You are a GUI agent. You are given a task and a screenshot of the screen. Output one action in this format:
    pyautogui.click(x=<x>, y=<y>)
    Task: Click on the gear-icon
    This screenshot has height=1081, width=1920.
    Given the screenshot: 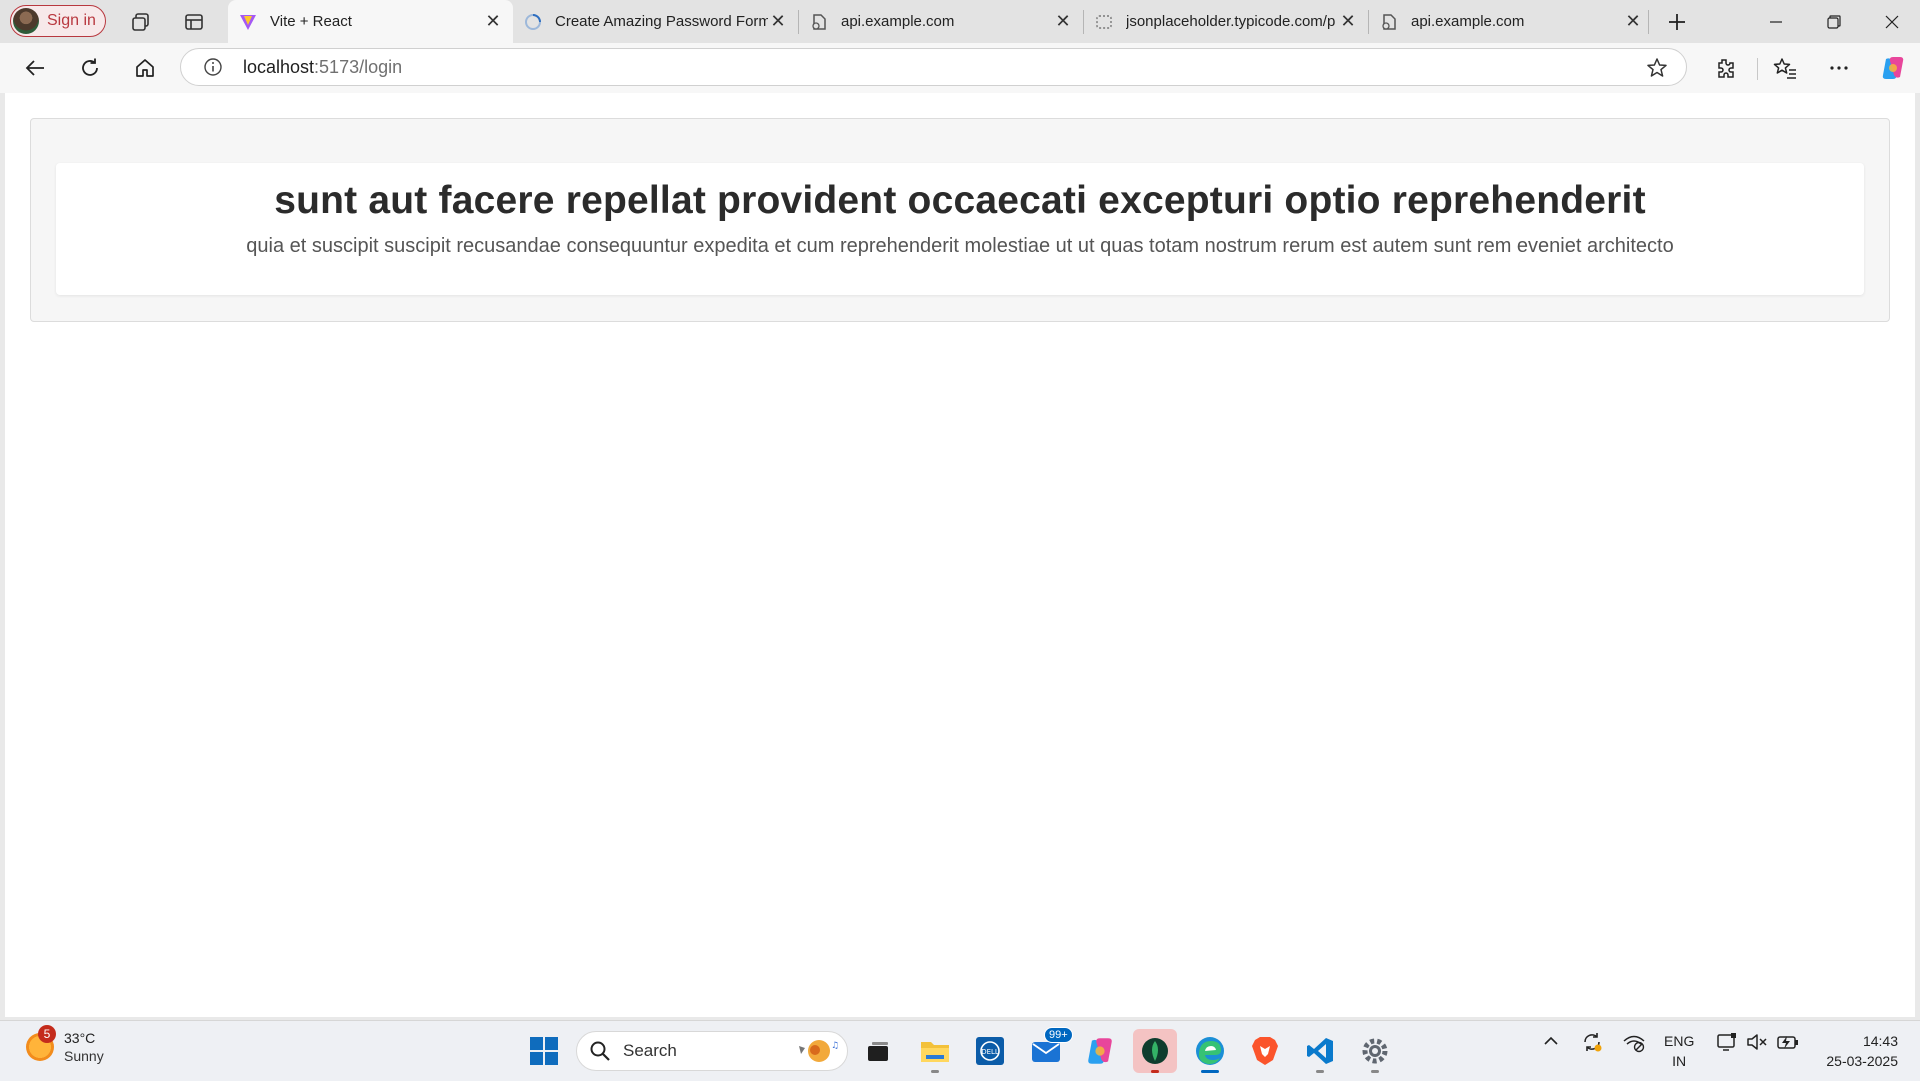 What is the action you would take?
    pyautogui.click(x=1375, y=1051)
    